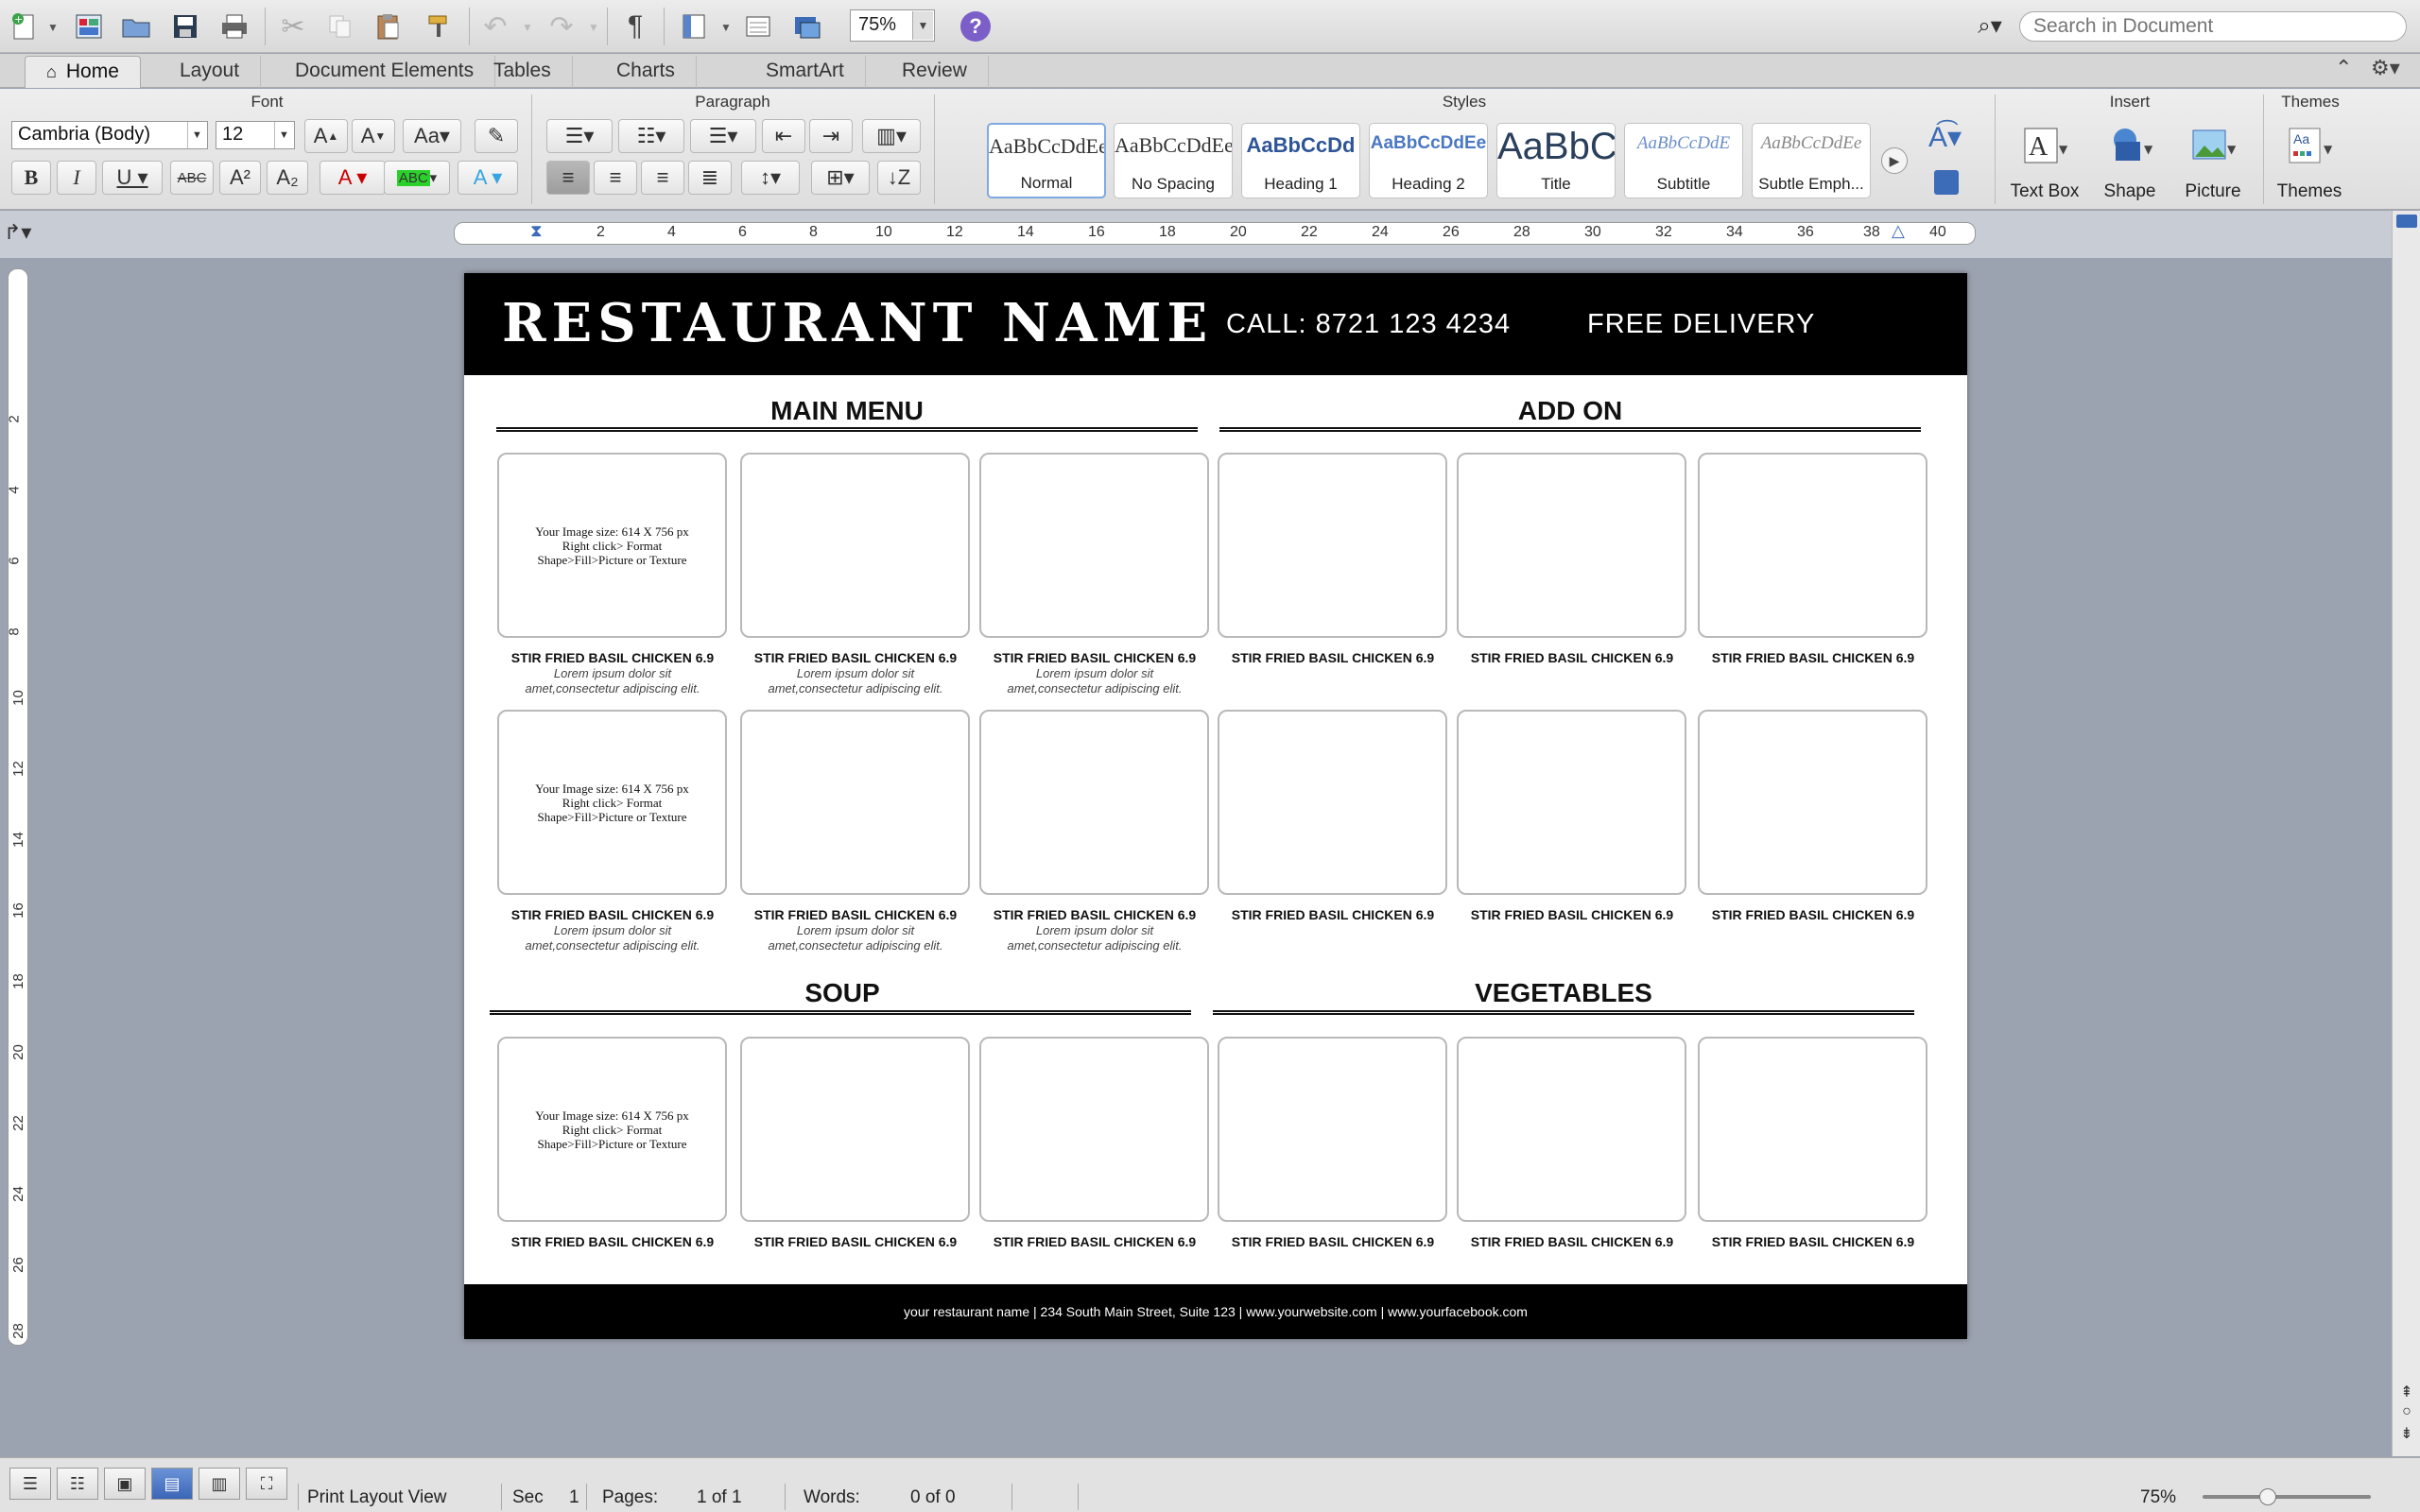 This screenshot has height=1512, width=2420. I want to click on publishing-layout-icon: ▣, so click(125, 1484).